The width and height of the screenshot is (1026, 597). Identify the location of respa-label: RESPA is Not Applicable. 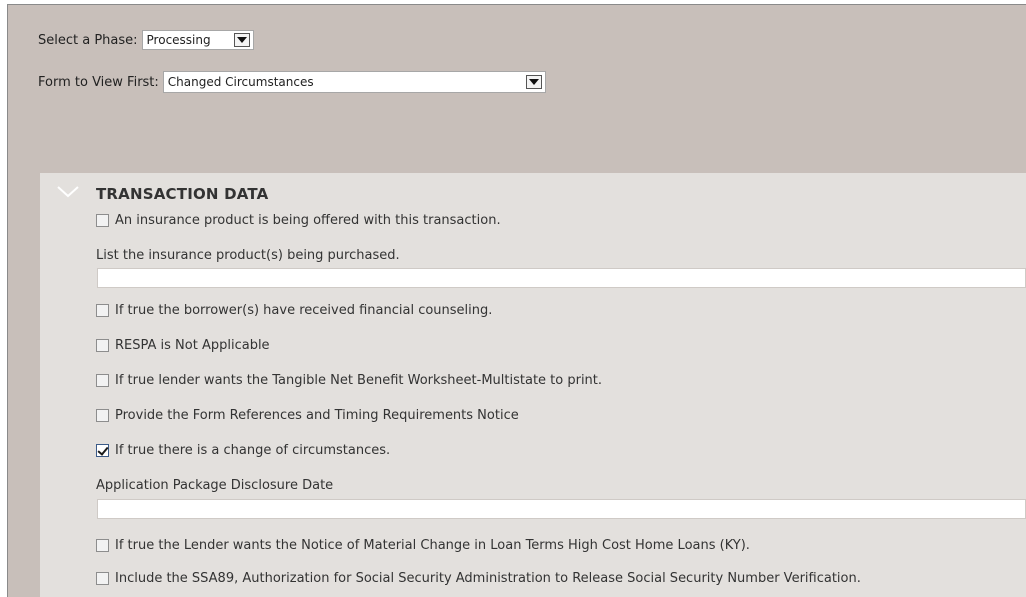
(192, 345).